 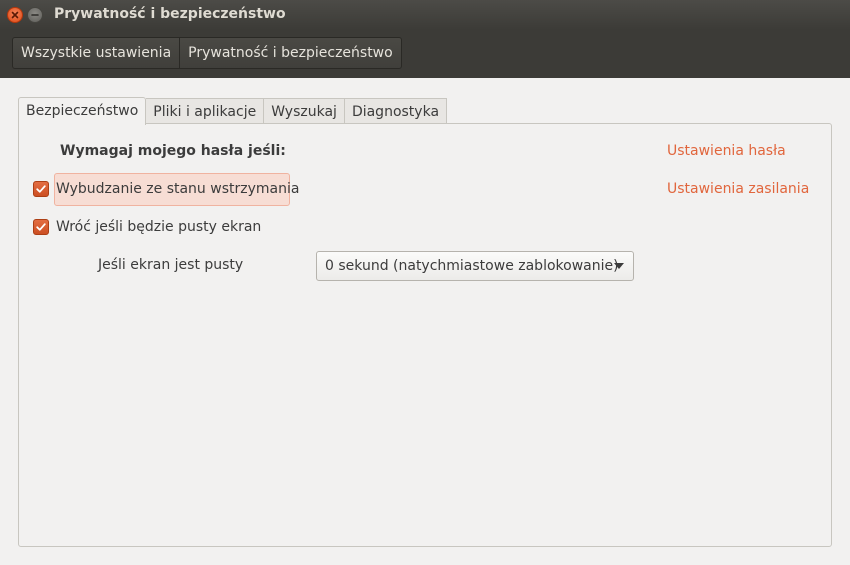 I want to click on close-button, so click(x=15, y=15).